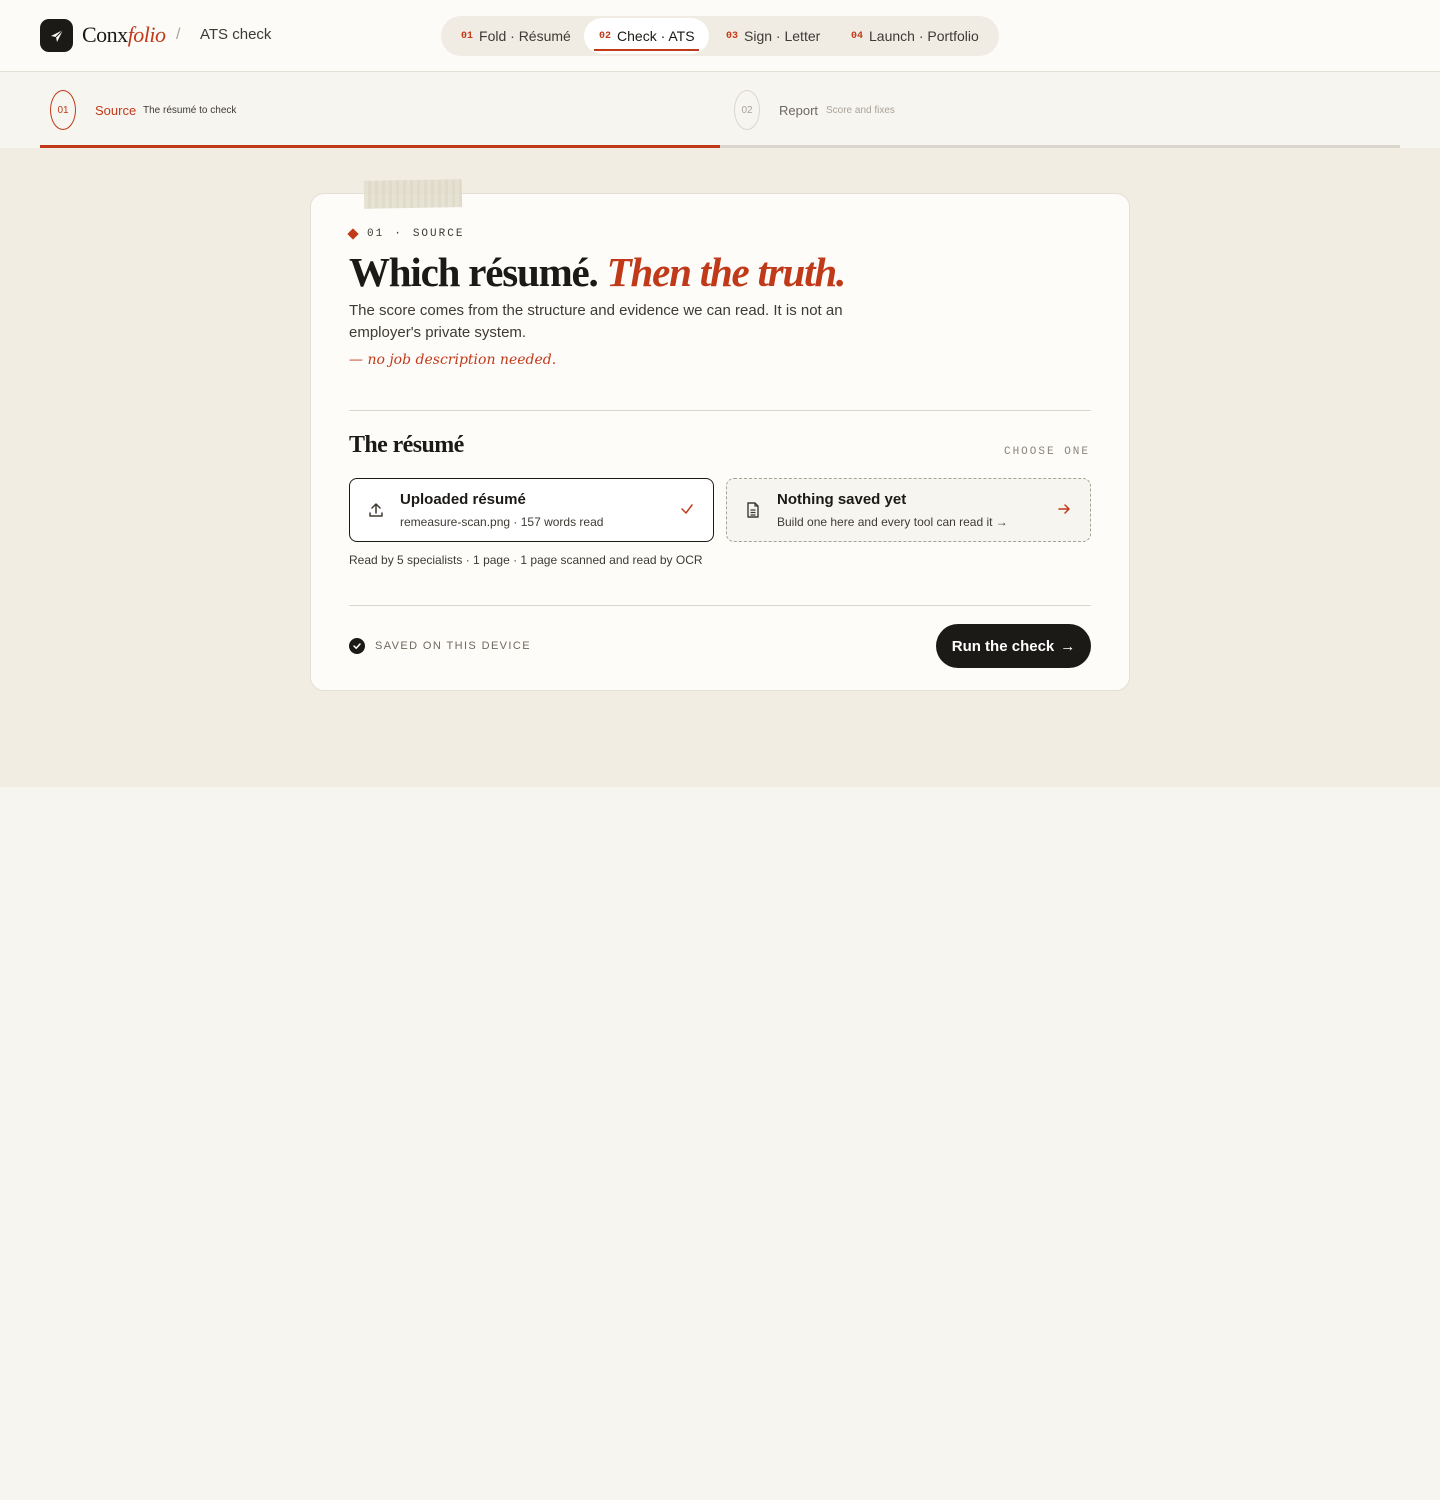  I want to click on headline-main: Which résumé., so click(474, 272).